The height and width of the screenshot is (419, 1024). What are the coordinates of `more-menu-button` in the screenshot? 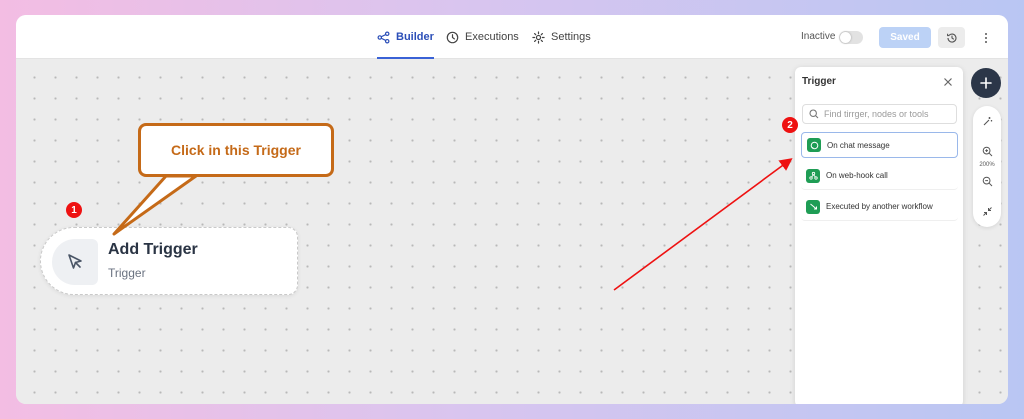 It's located at (986, 38).